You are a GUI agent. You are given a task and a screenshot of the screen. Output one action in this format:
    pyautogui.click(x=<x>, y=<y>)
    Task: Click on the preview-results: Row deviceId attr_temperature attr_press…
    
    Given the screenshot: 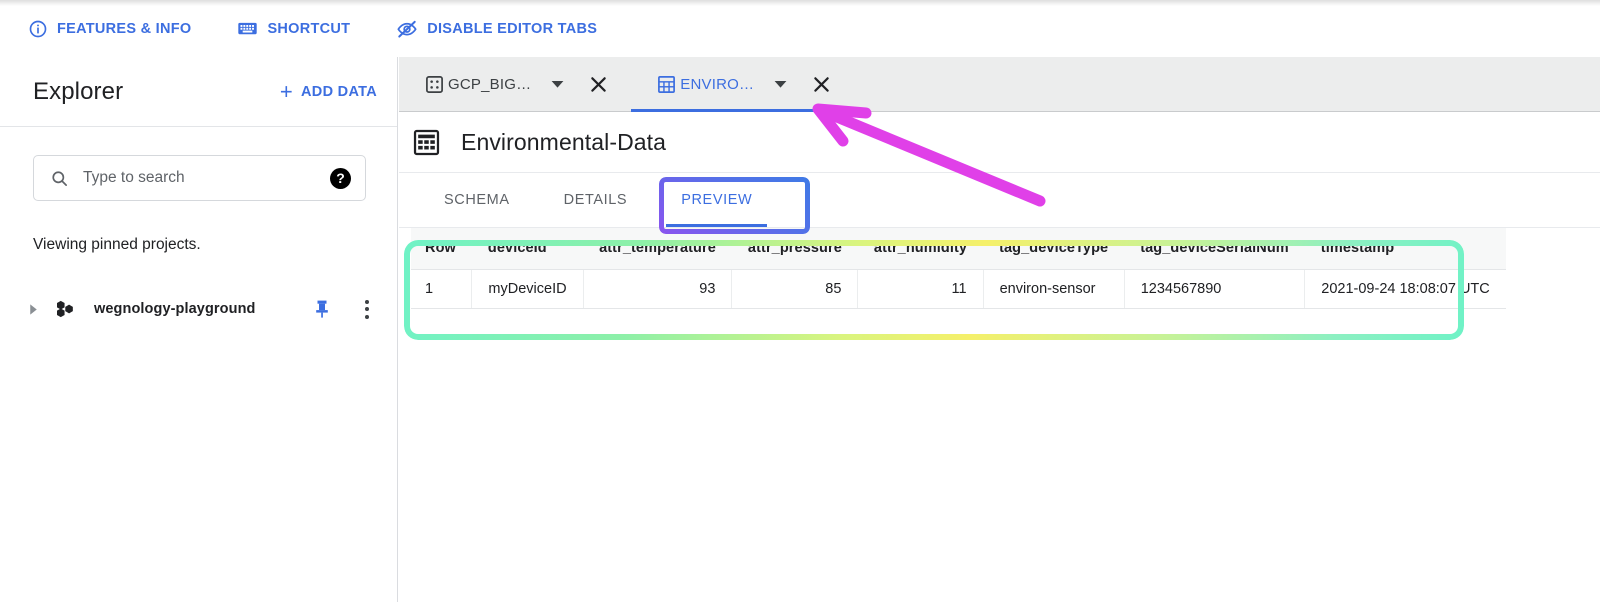 What is the action you would take?
    pyautogui.click(x=999, y=268)
    